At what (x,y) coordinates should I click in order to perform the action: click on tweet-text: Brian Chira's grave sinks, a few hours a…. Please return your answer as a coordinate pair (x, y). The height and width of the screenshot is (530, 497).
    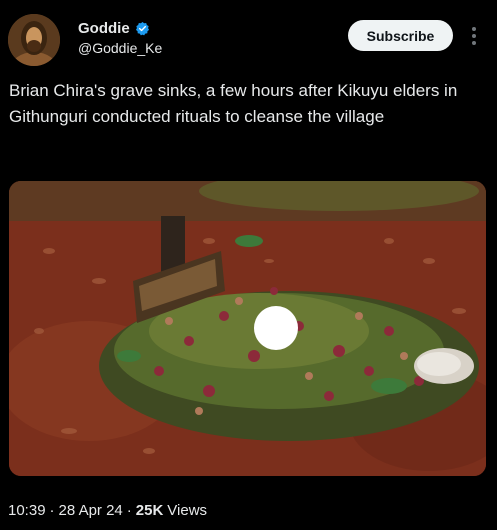
    Looking at the image, I should click on (233, 103).